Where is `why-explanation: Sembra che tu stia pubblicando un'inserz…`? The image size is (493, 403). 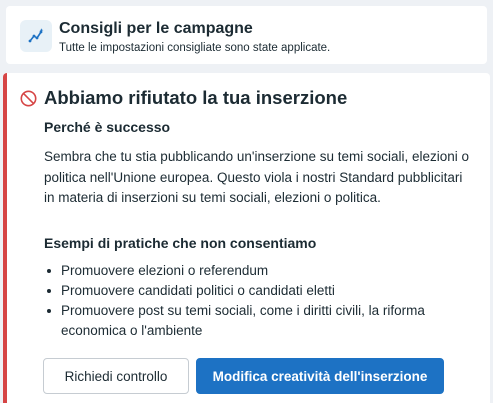 why-explanation: Sembra che tu stia pubblicando un'inserz… is located at coordinates (257, 177).